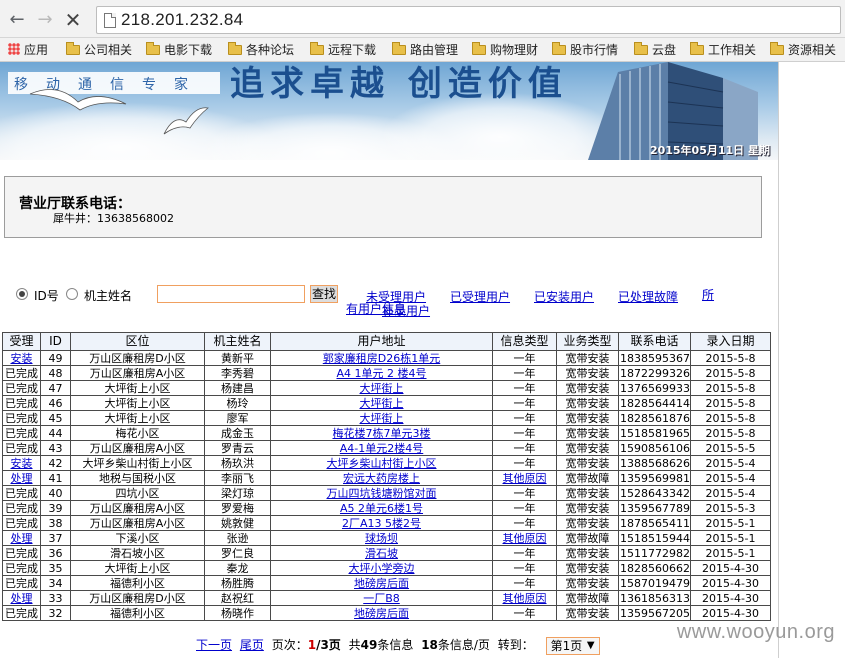  I want to click on banner: 移动通信专家 追求卓越 创造价值 2015年05月11日 星期, so click(389, 111).